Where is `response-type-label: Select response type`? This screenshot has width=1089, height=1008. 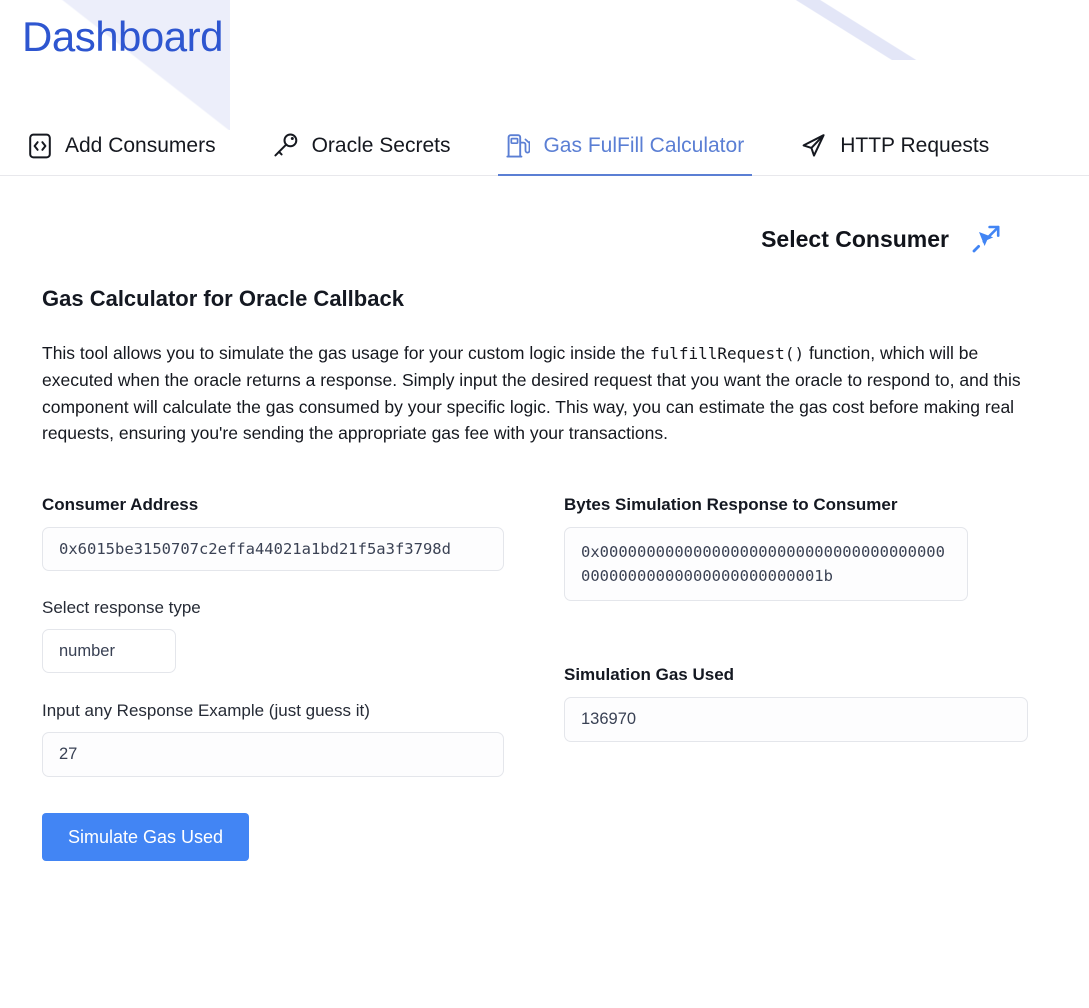 response-type-label: Select response type is located at coordinates (121, 608).